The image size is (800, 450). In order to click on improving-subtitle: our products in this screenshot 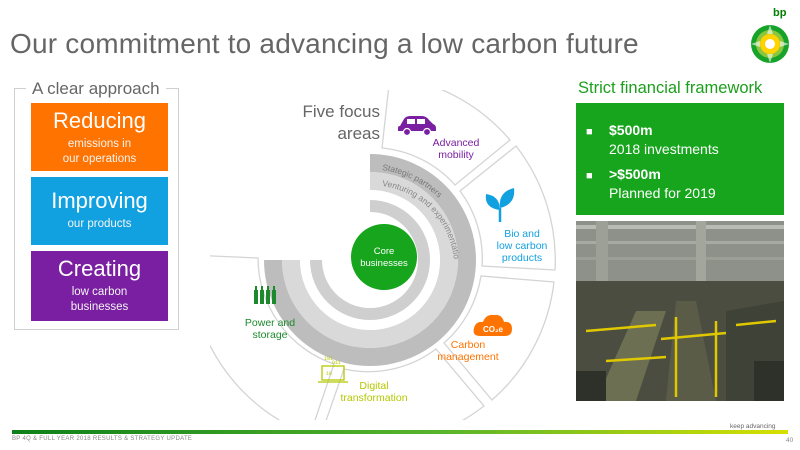, I will do `click(99, 224)`.